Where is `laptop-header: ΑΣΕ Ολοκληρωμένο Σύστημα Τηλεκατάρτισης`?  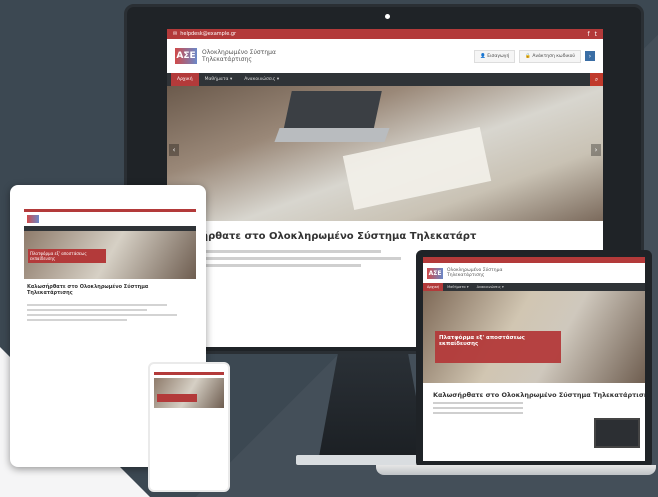 laptop-header: ΑΣΕ Ολοκληρωμένο Σύστημα Τηλεκατάρτισης is located at coordinates (534, 273).